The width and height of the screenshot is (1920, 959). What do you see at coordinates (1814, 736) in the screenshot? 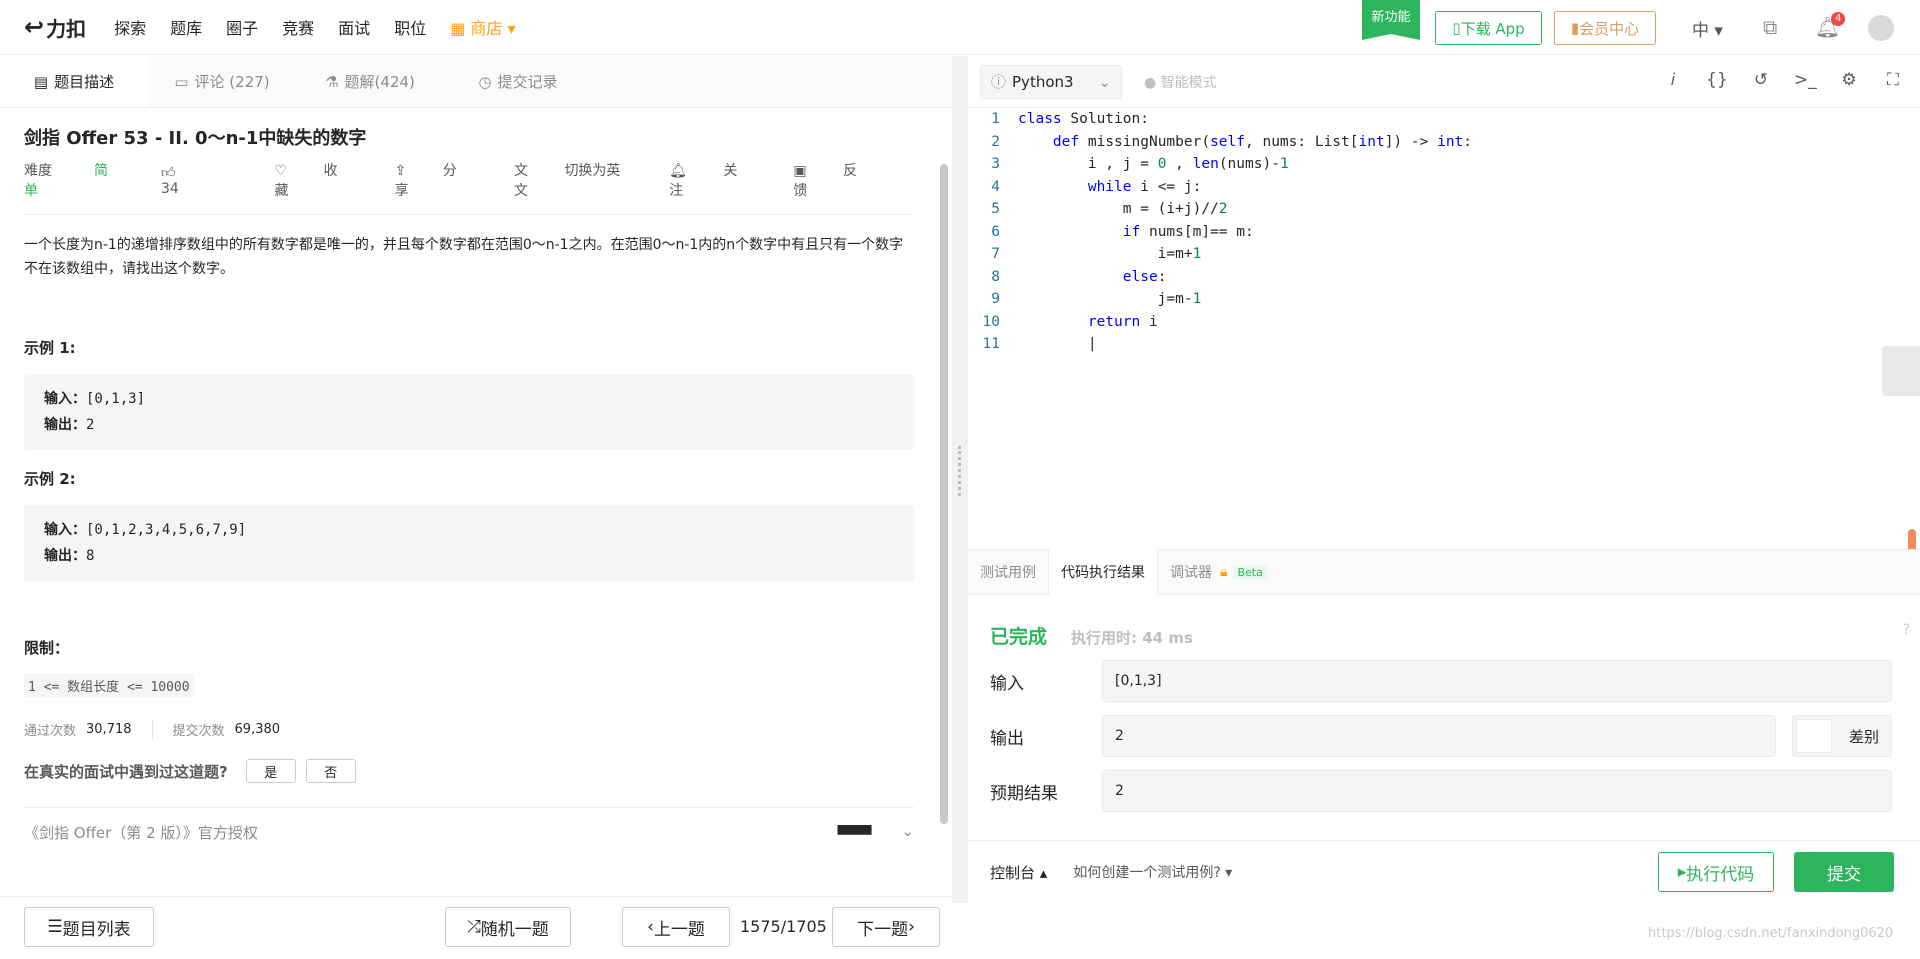
I see `diff-switch` at bounding box center [1814, 736].